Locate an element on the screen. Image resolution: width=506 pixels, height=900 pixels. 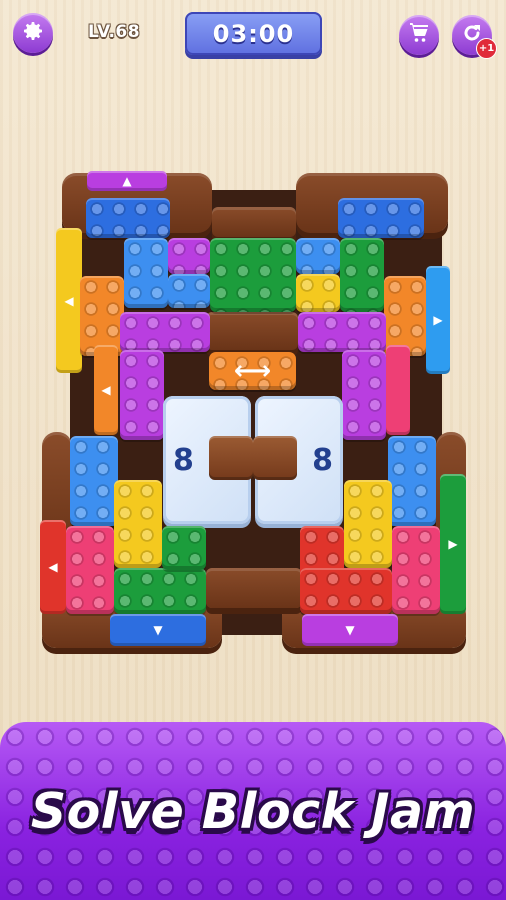
ice-counter-right: 8 is located at coordinates (322, 460).